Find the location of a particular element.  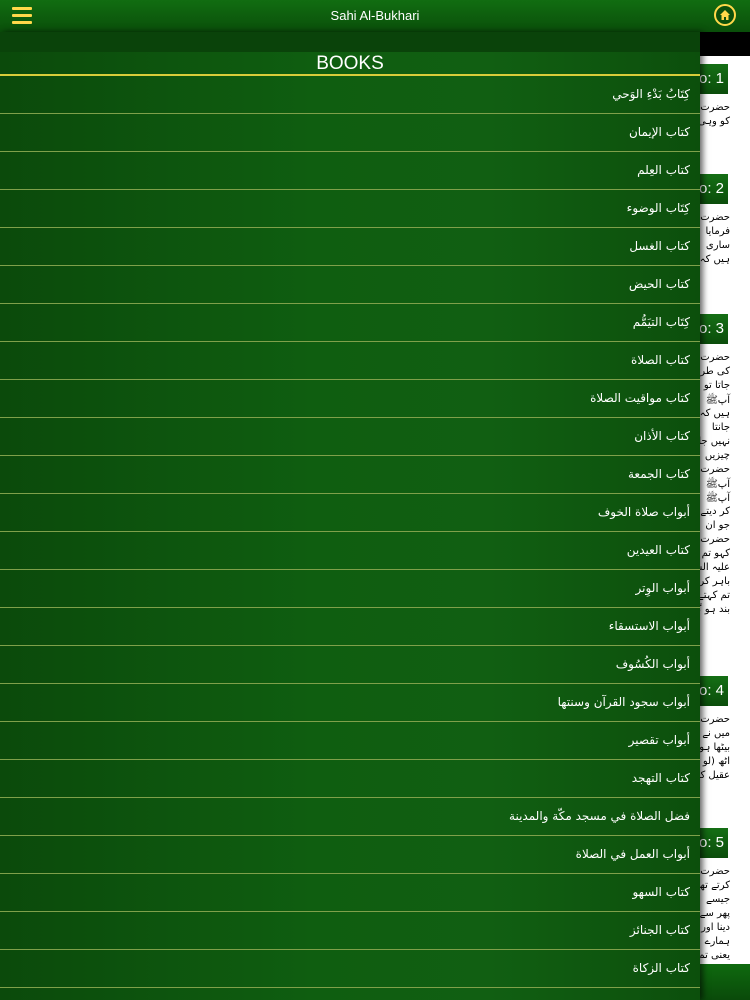

book-item-label: أبواب صلاة الخوف is located at coordinates (643, 512).